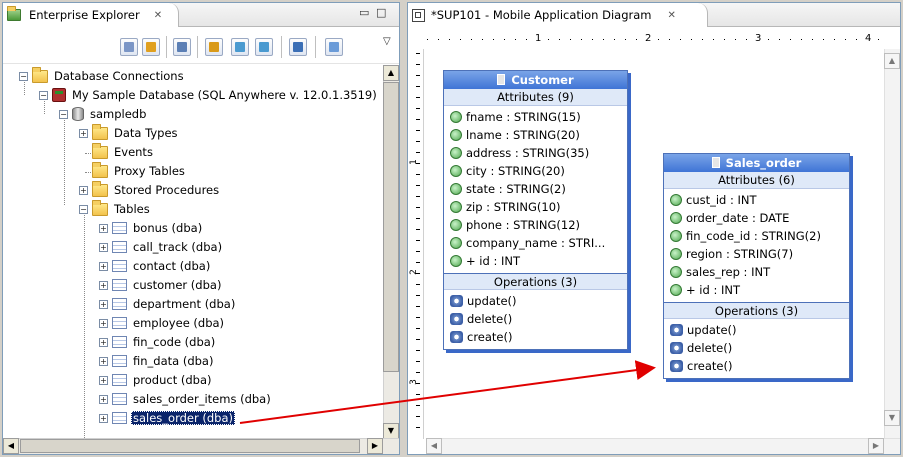 The height and width of the screenshot is (457, 903). What do you see at coordinates (364, 12) in the screenshot?
I see `minimize-icon: ▭` at bounding box center [364, 12].